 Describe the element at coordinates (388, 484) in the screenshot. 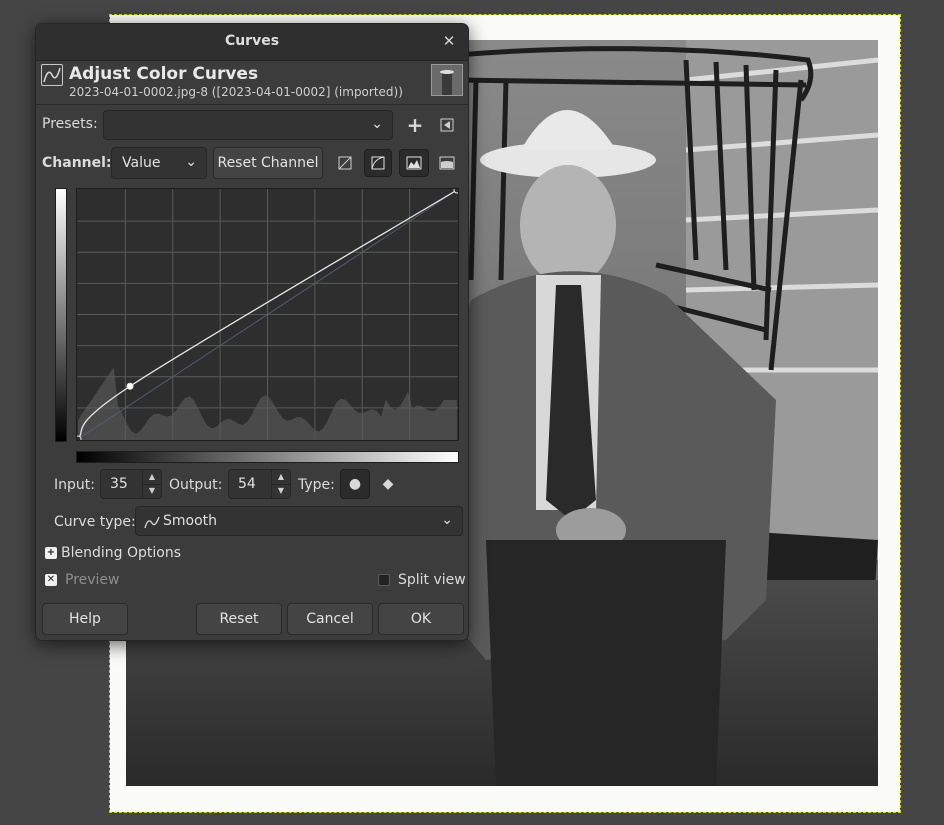

I see `corner-point-icon: ◆` at that location.